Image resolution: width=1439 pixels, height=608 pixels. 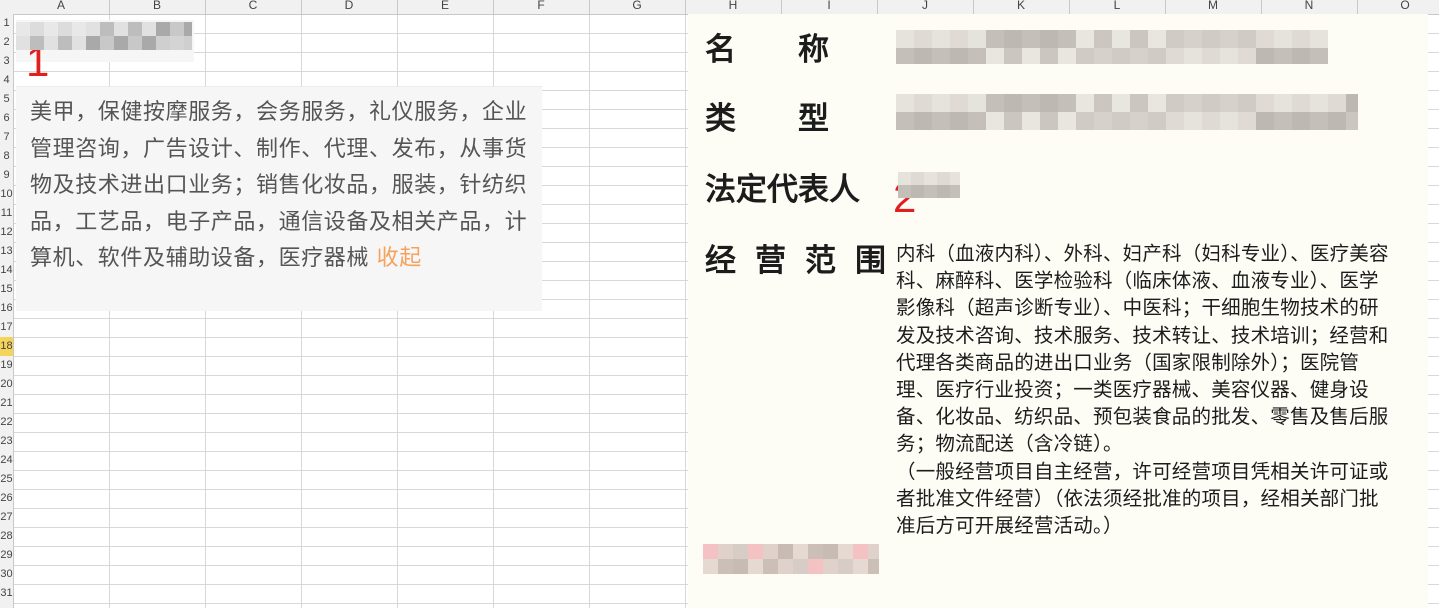 I want to click on collapse-link: 收起, so click(x=399, y=258).